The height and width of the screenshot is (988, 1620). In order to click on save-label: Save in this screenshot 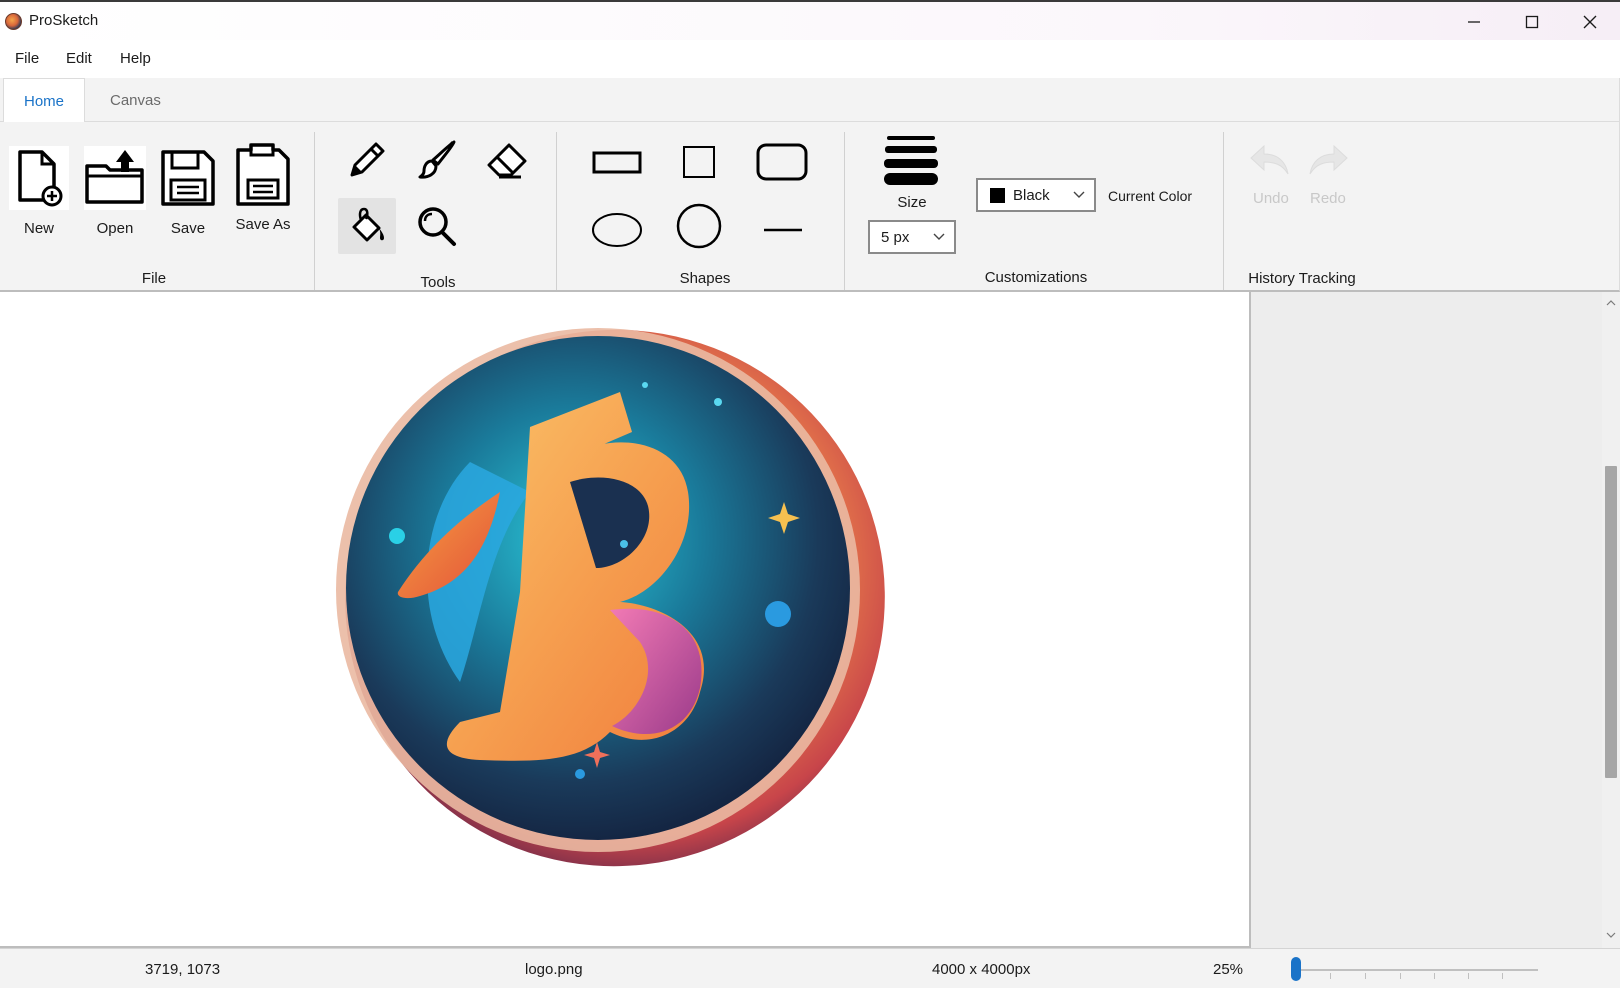, I will do `click(188, 228)`.